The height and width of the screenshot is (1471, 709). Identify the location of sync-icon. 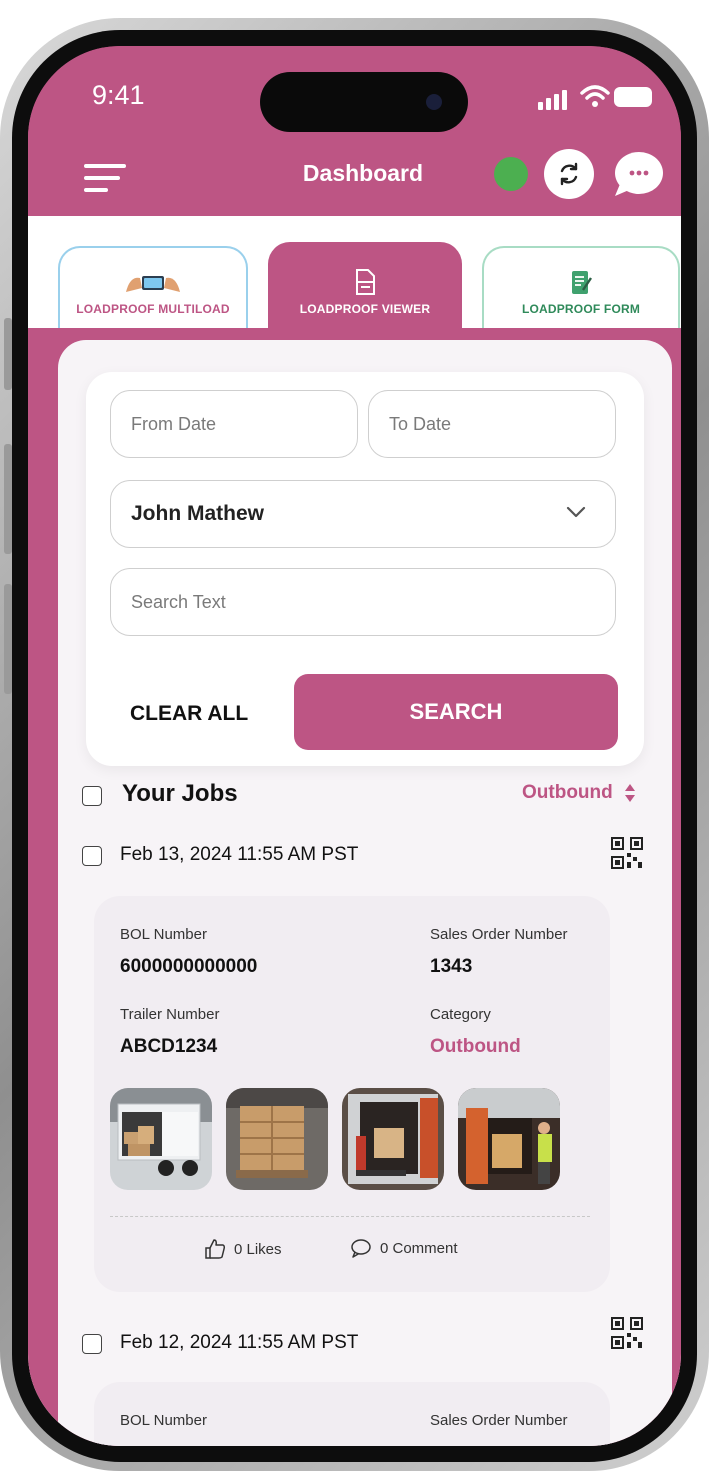
(569, 174).